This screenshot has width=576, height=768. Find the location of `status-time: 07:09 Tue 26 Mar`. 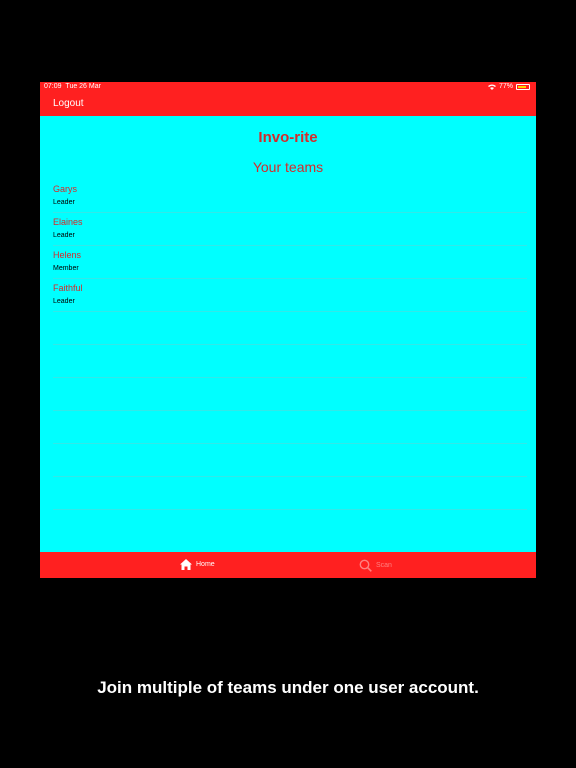

status-time: 07:09 Tue 26 Mar is located at coordinates (72, 86).